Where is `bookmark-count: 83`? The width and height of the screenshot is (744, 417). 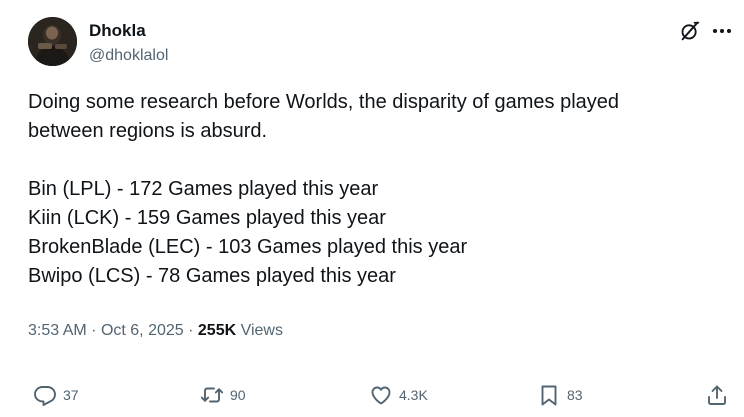 bookmark-count: 83 is located at coordinates (575, 395).